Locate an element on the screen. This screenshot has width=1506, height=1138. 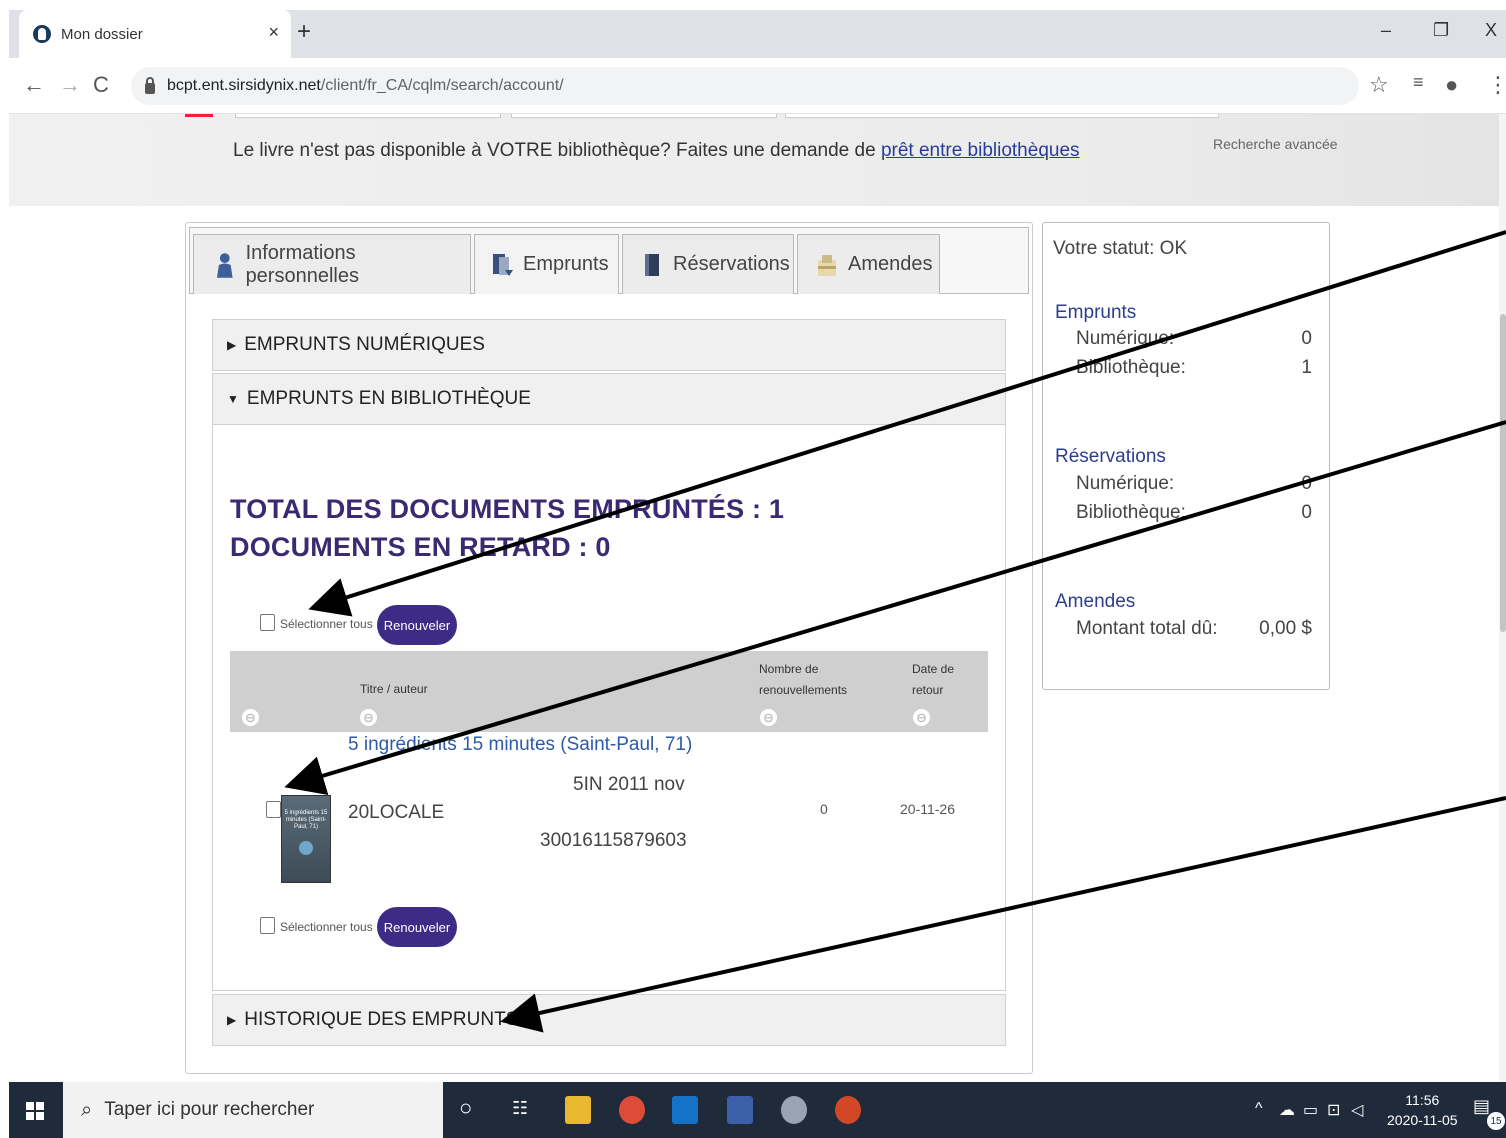
windows-start-icon is located at coordinates (35, 1111).